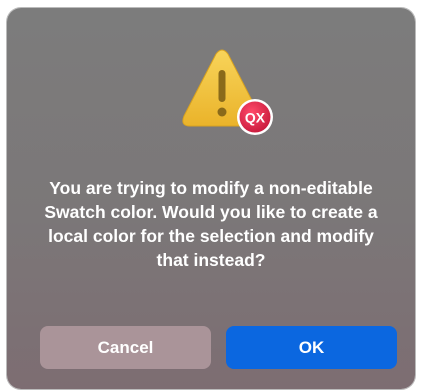  Describe the element at coordinates (311, 347) in the screenshot. I see `ok-button: OK` at that location.